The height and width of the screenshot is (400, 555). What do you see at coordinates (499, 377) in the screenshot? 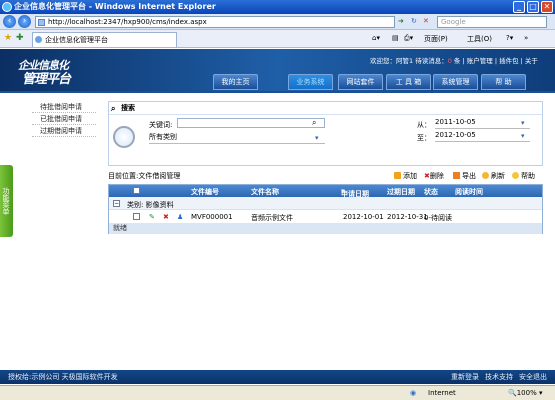
I see `tech-support-link: 技术支持` at bounding box center [499, 377].